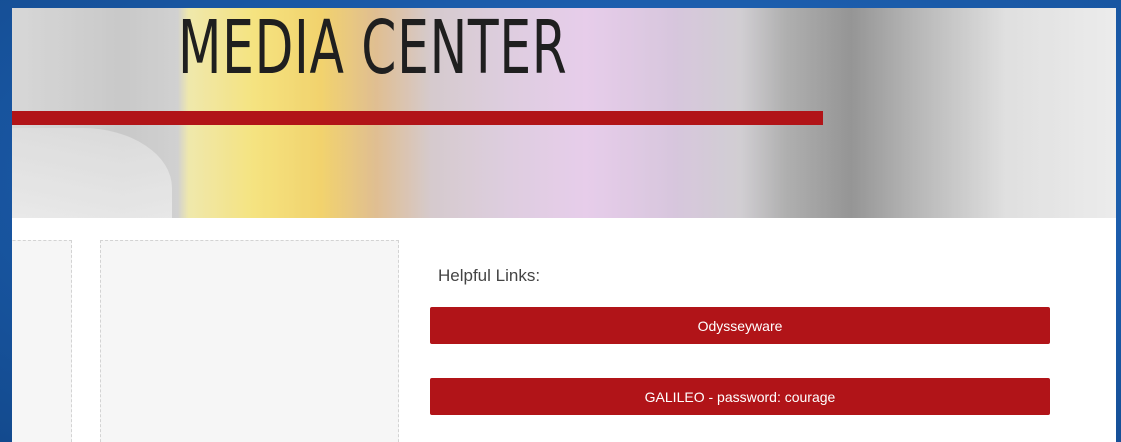 The width and height of the screenshot is (1121, 442). Describe the element at coordinates (417, 118) in the screenshot. I see `title-underline-bar` at that location.